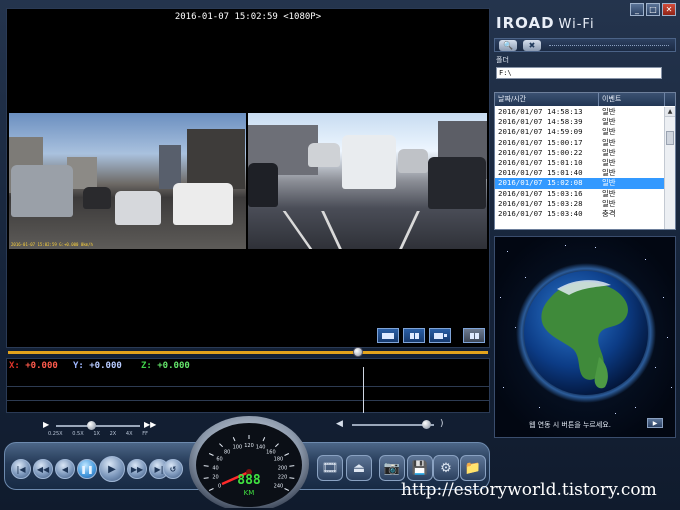  What do you see at coordinates (359, 468) in the screenshot?
I see `eject-button: ⏏` at bounding box center [359, 468].